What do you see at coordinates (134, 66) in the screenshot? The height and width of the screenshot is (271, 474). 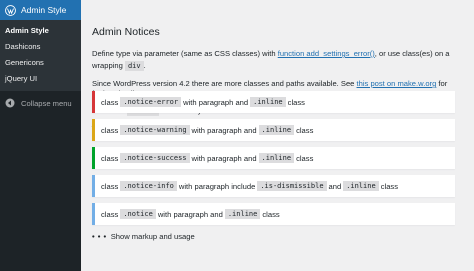 I see `div-code: div` at bounding box center [134, 66].